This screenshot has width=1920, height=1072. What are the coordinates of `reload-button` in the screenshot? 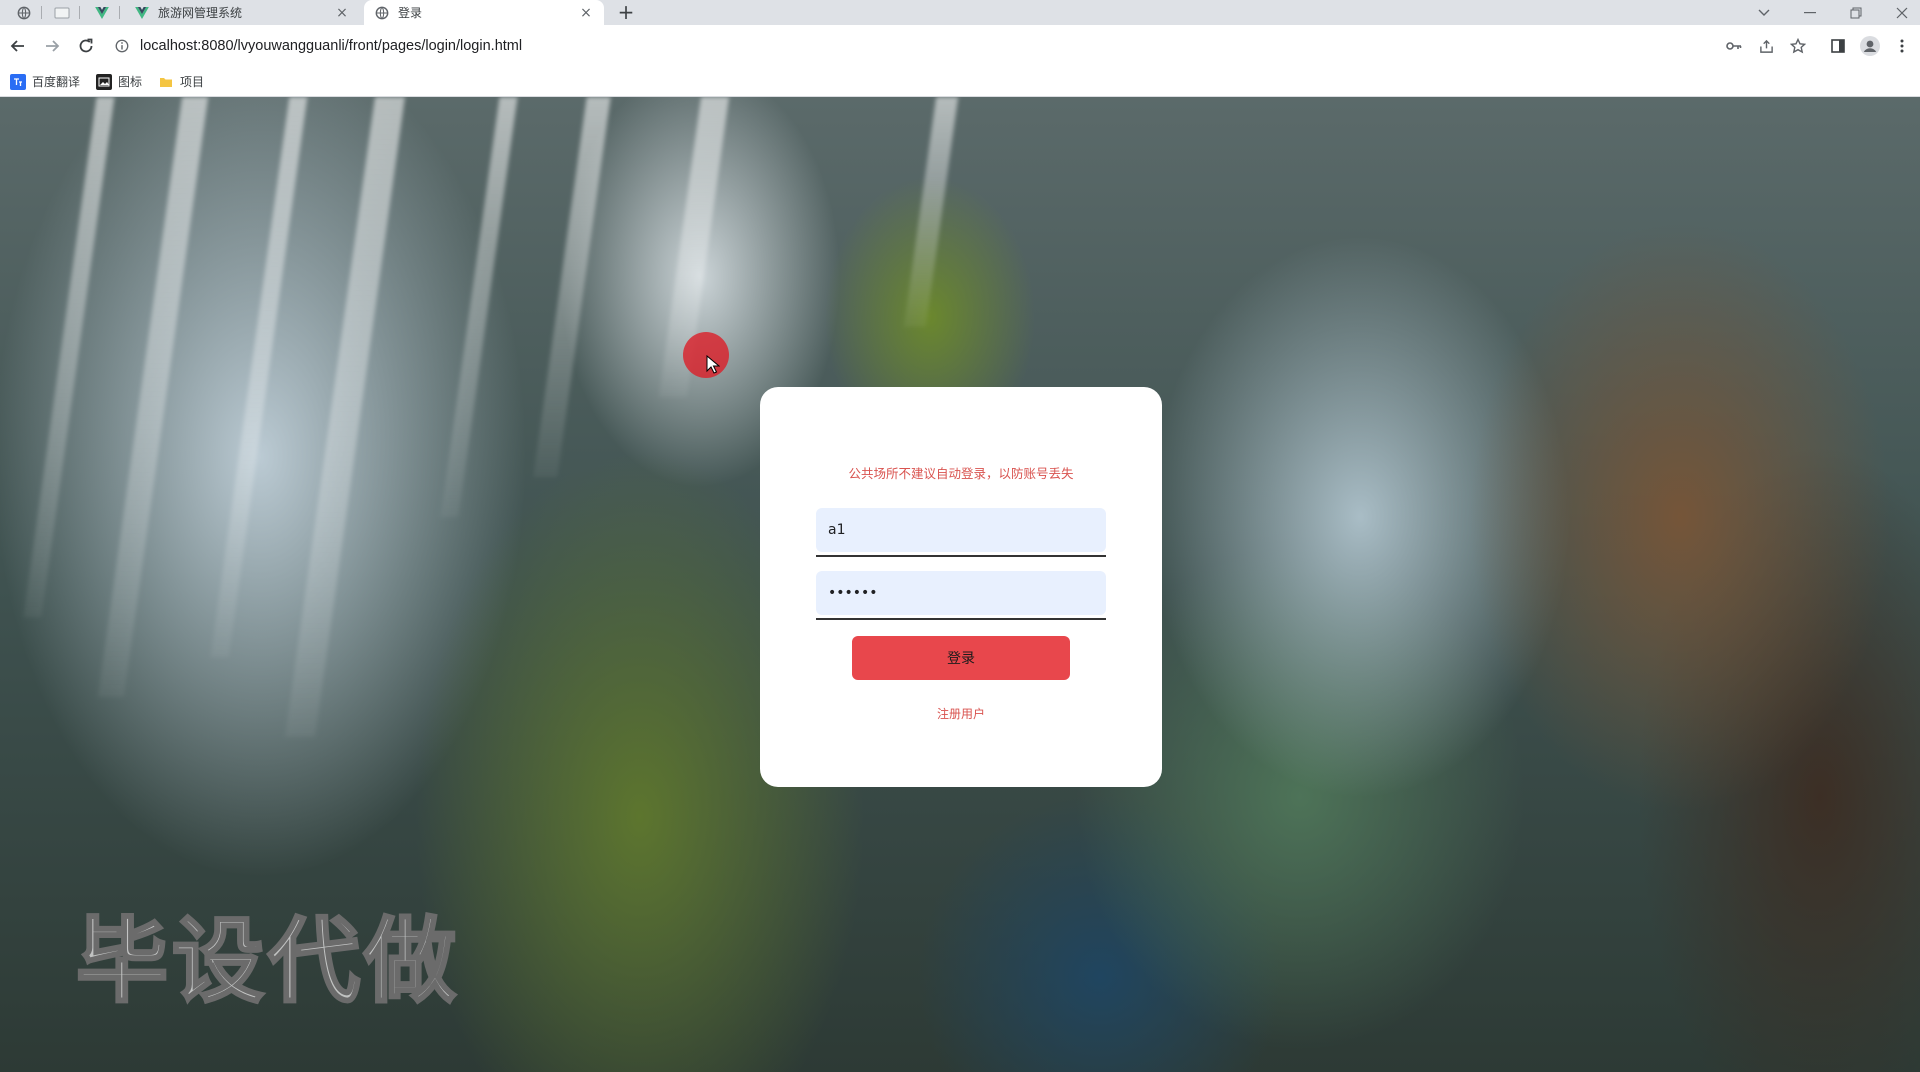 It's located at (86, 46).